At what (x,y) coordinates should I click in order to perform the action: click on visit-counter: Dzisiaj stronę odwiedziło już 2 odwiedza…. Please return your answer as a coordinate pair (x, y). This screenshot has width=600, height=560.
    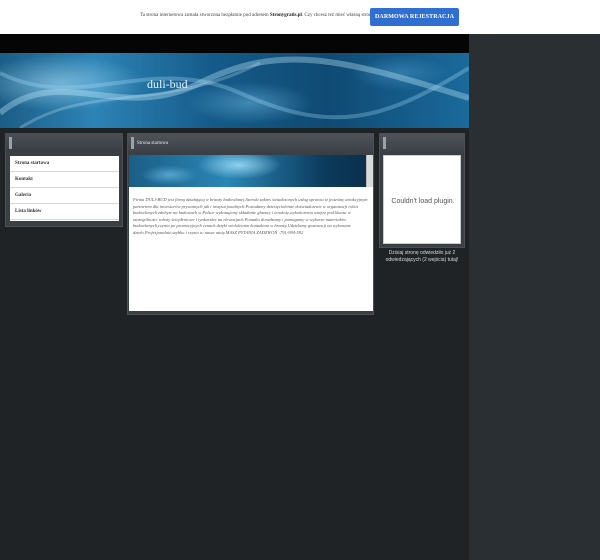
    Looking at the image, I should click on (422, 256).